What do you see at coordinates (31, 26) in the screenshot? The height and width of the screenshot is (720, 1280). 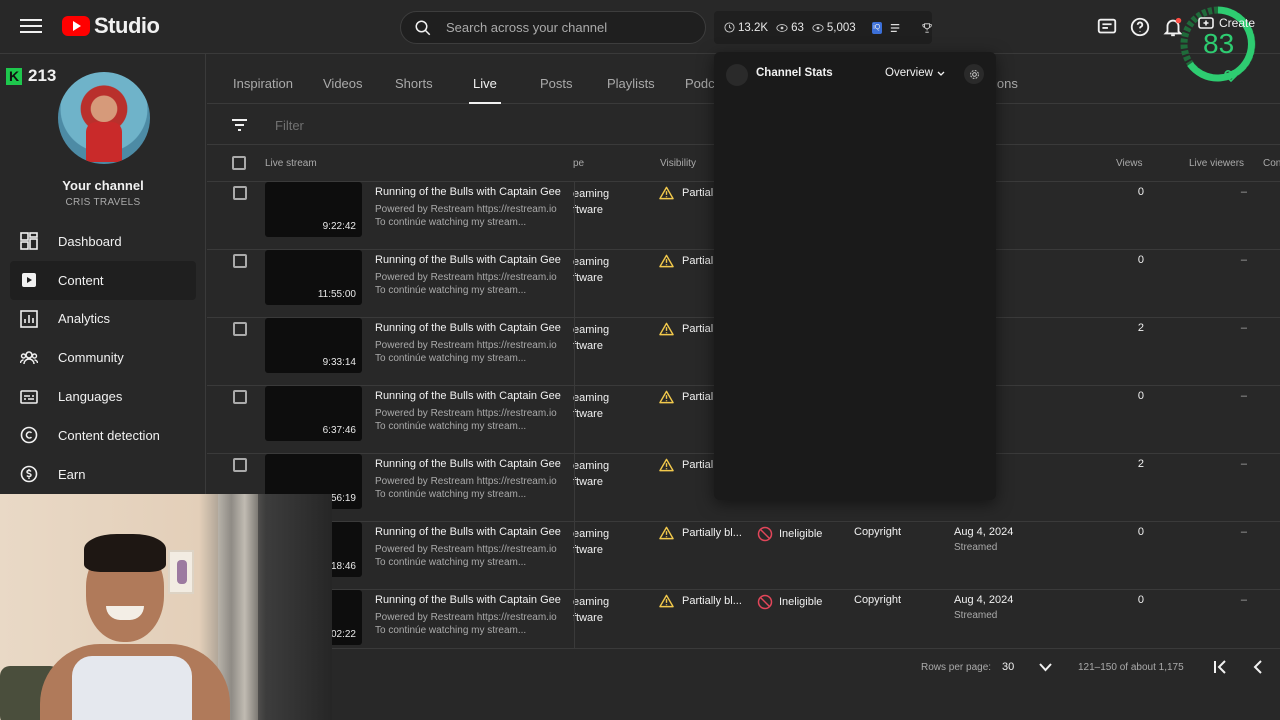 I see `hamburger-menu-icon` at bounding box center [31, 26].